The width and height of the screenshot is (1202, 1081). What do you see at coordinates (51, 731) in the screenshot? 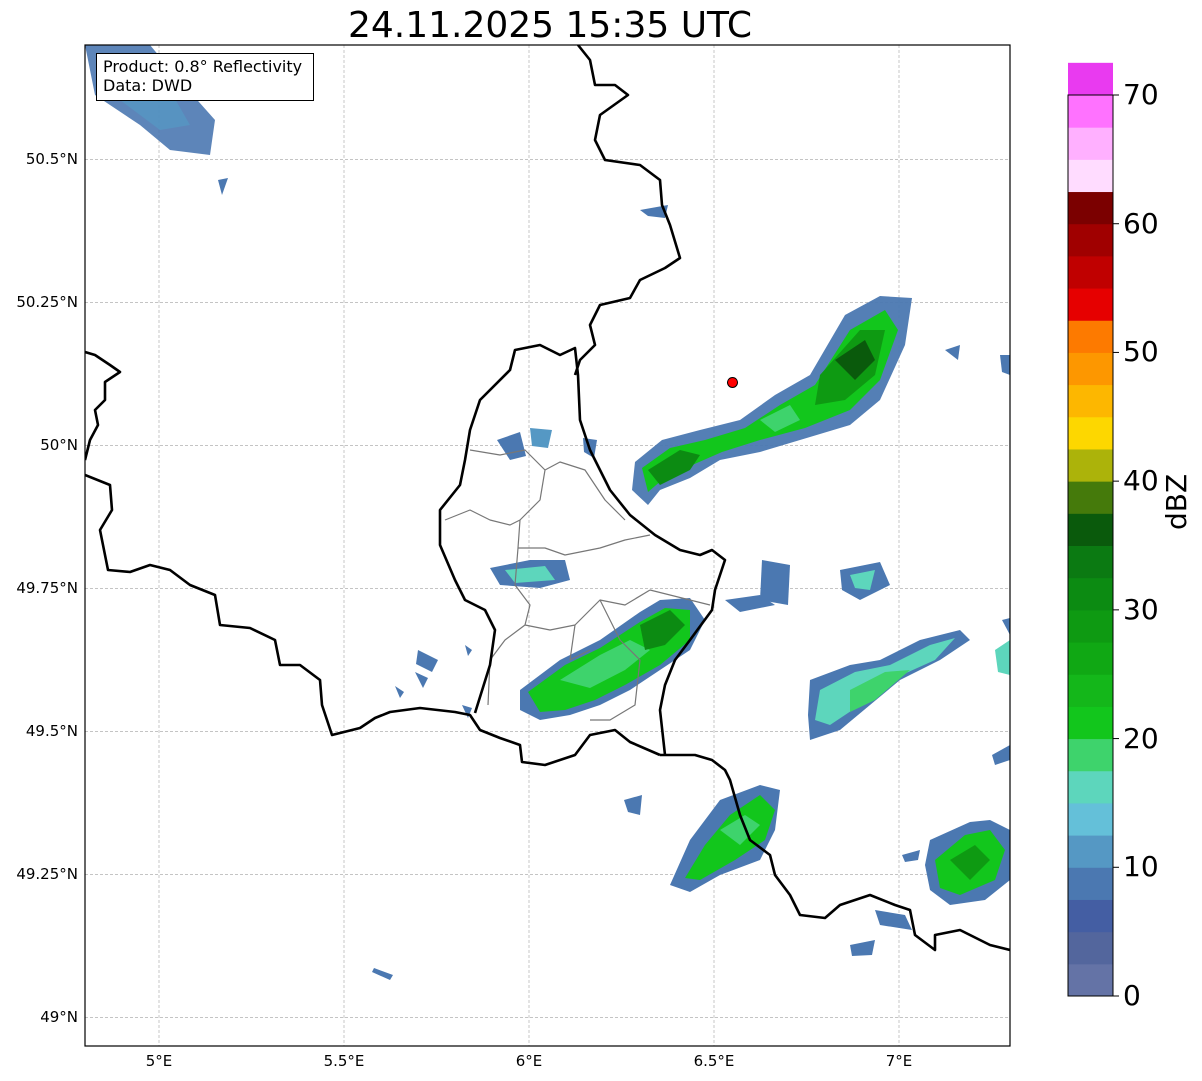
I see `lat-tick-label: 49.5°N` at bounding box center [51, 731].